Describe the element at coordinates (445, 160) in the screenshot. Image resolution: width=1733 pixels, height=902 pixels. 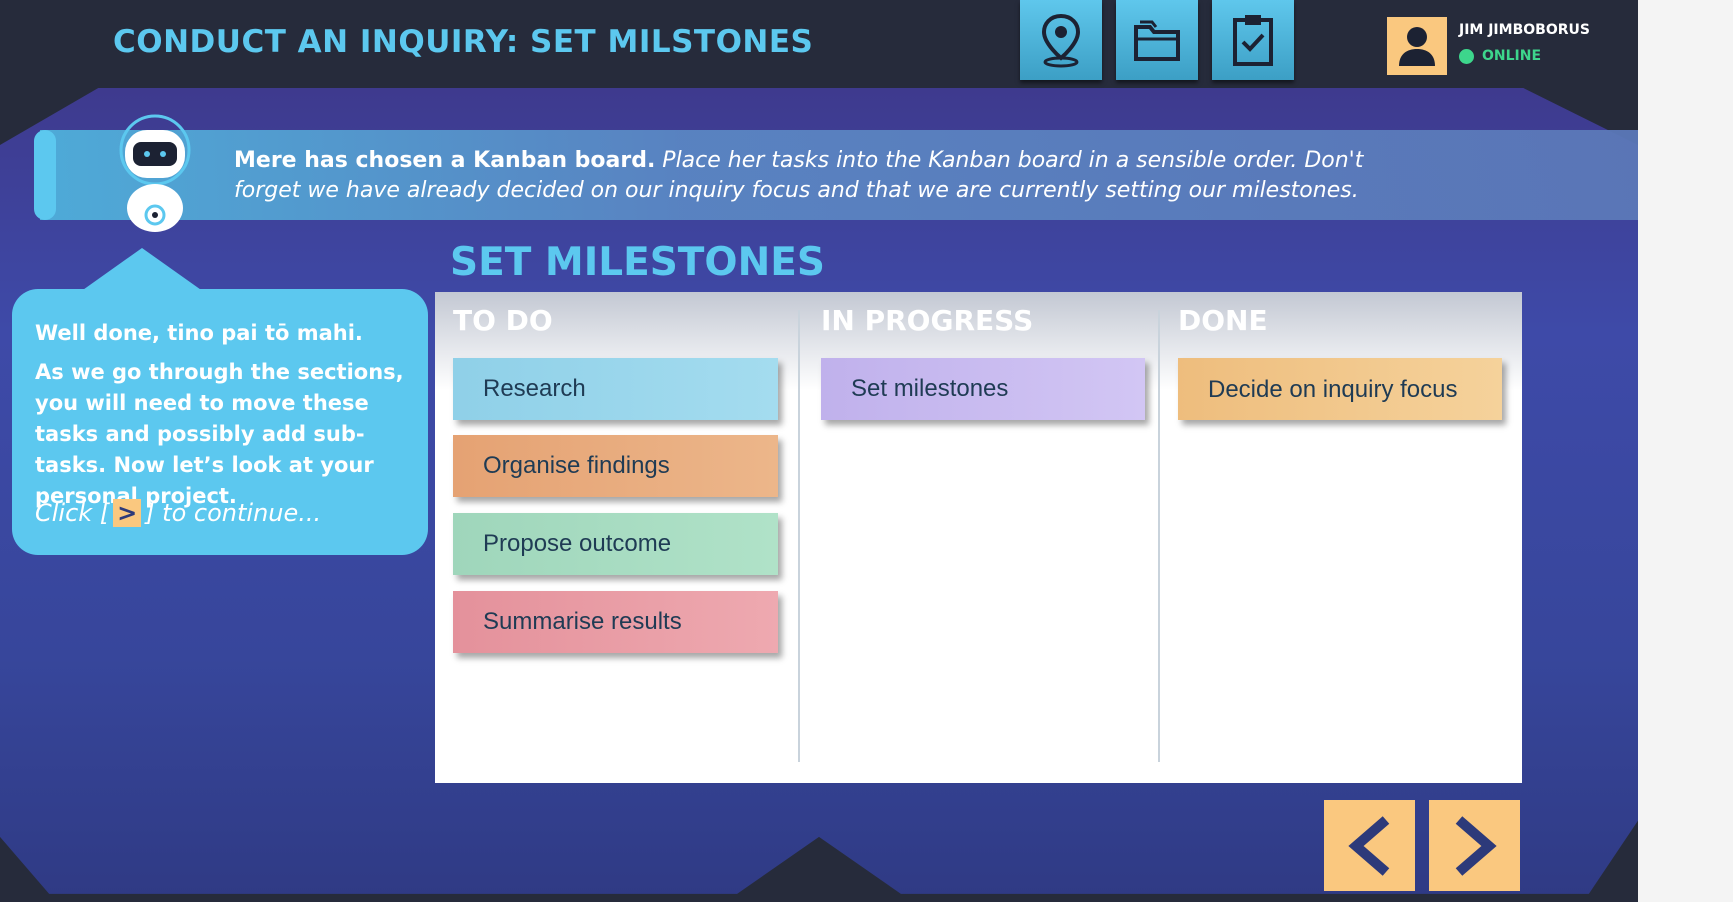
I see `instruction-lead: Mere has chosen a Kanban board.` at that location.